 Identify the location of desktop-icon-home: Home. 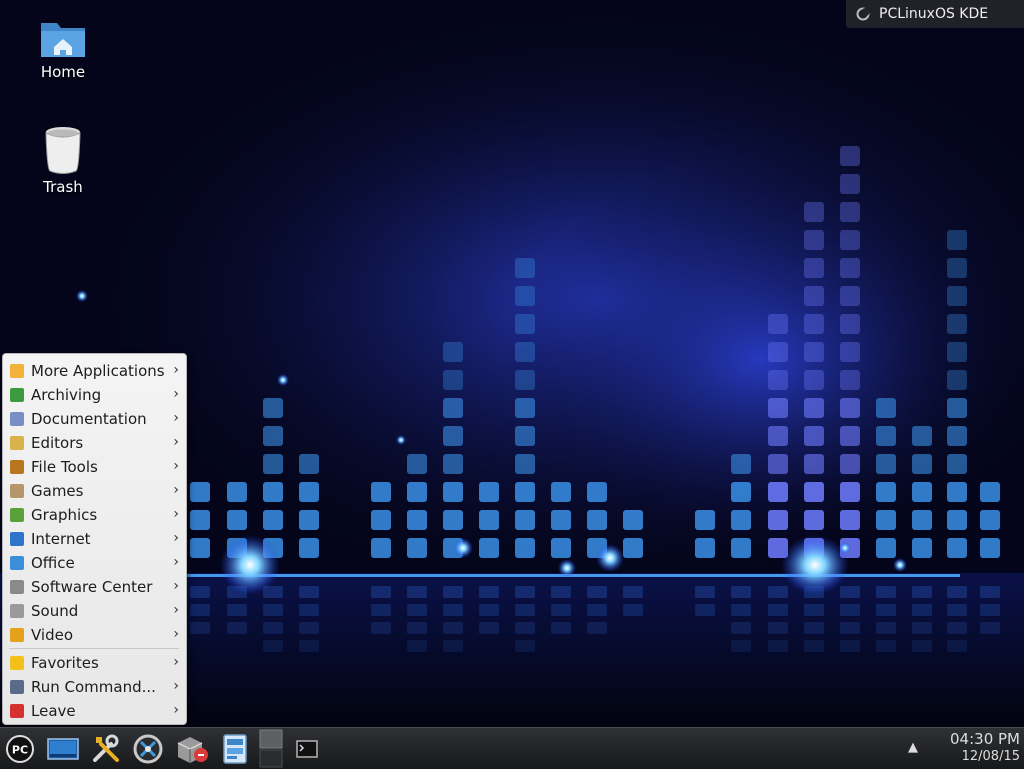
(63, 49).